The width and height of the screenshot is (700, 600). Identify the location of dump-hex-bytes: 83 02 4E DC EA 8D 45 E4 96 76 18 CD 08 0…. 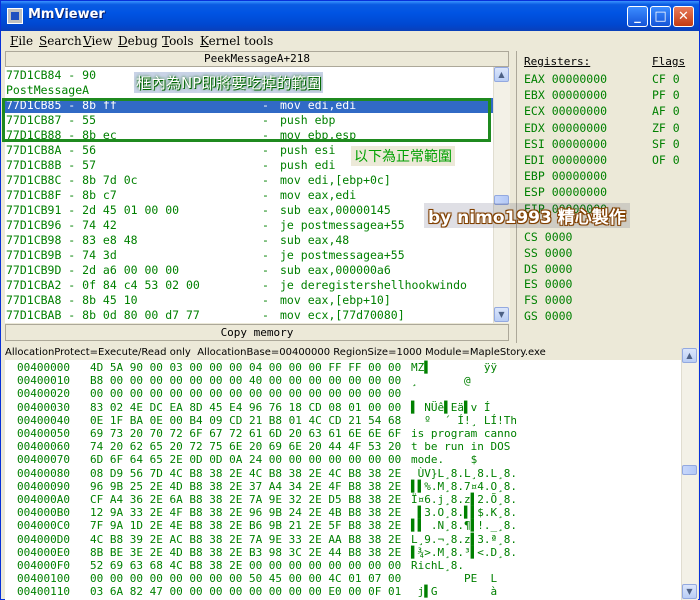
(246, 407).